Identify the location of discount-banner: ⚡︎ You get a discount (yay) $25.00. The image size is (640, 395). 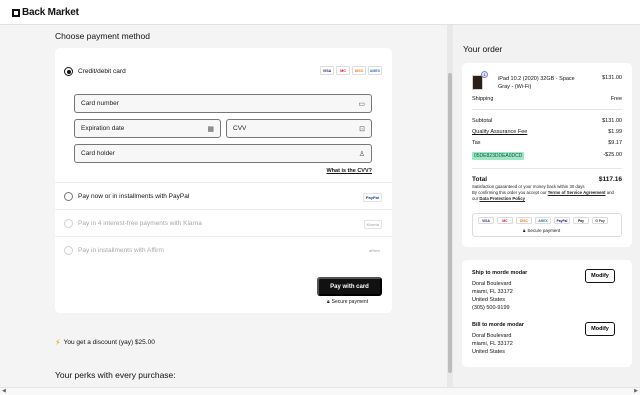
(105, 342).